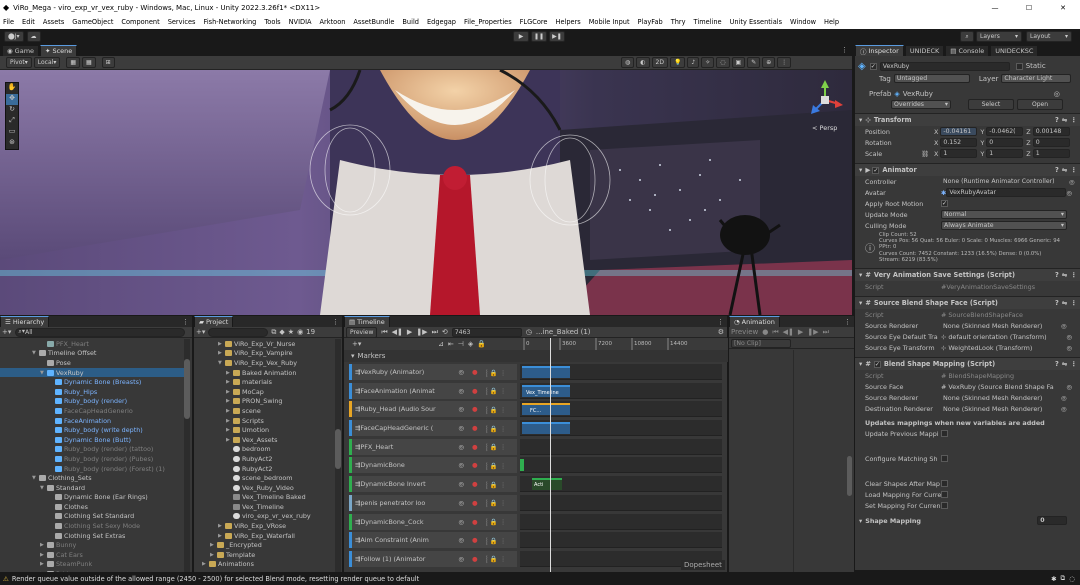 This screenshot has width=1080, height=585. I want to click on hierarchy-item: Dynamic Bone (Ear Rings), so click(92, 498).